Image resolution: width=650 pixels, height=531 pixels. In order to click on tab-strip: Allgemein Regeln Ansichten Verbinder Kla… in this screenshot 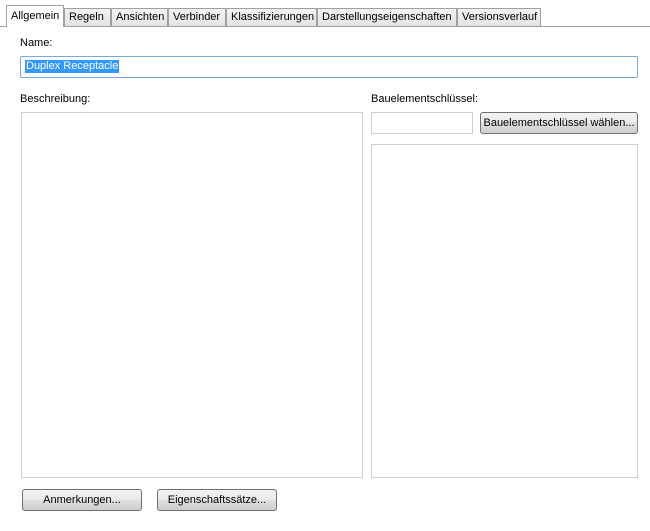, I will do `click(325, 13)`.